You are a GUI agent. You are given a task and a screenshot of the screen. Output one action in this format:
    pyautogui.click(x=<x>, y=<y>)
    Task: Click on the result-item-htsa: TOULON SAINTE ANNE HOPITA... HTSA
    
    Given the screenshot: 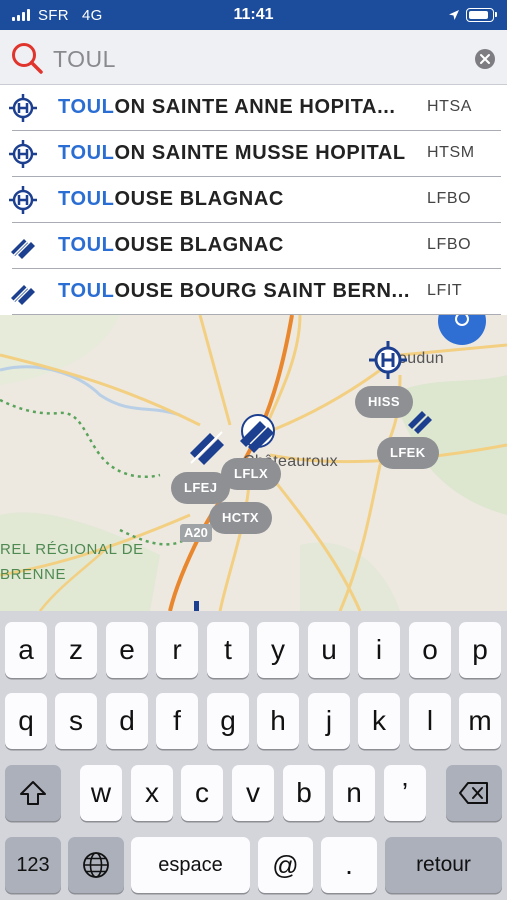 What is the action you would take?
    pyautogui.click(x=253, y=108)
    